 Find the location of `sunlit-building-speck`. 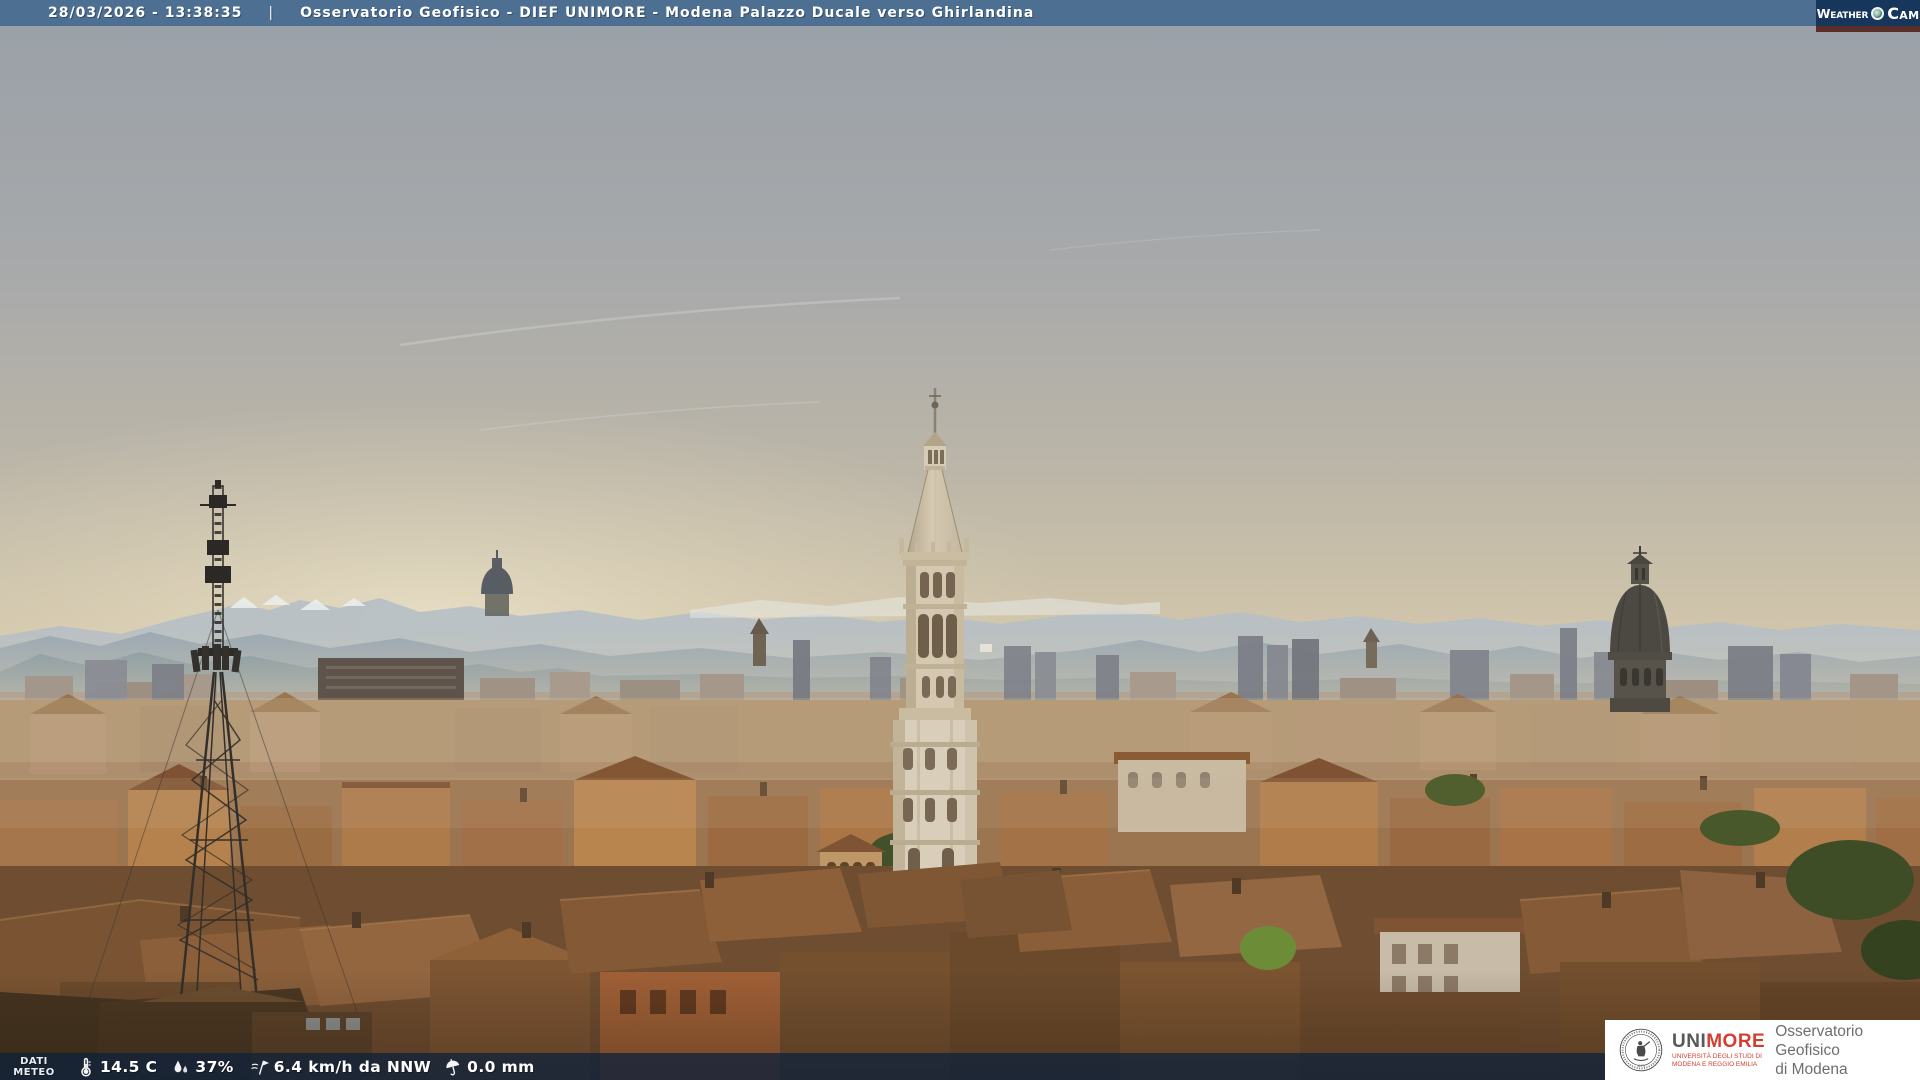

sunlit-building-speck is located at coordinates (986, 648).